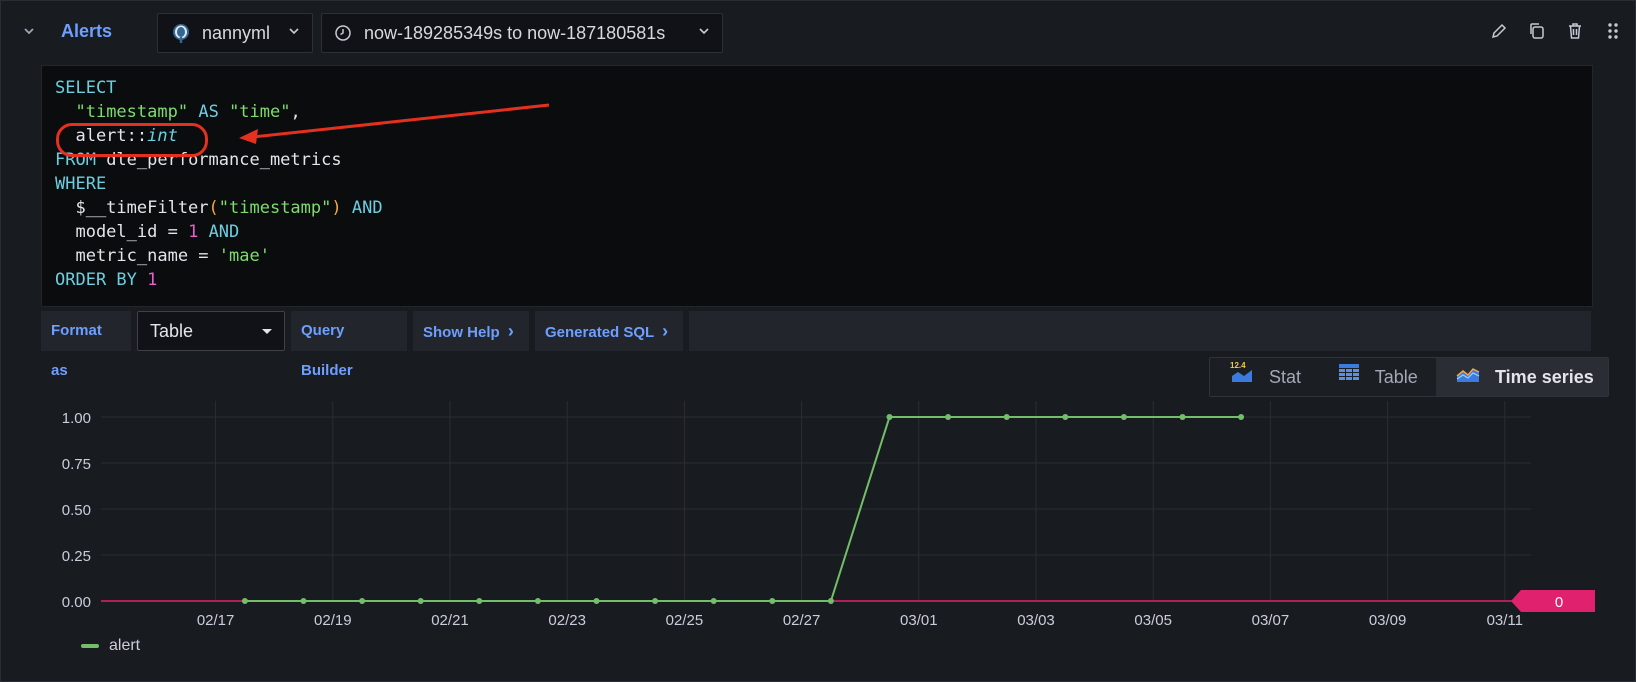  I want to click on viz-table-label: Table, so click(1396, 377).